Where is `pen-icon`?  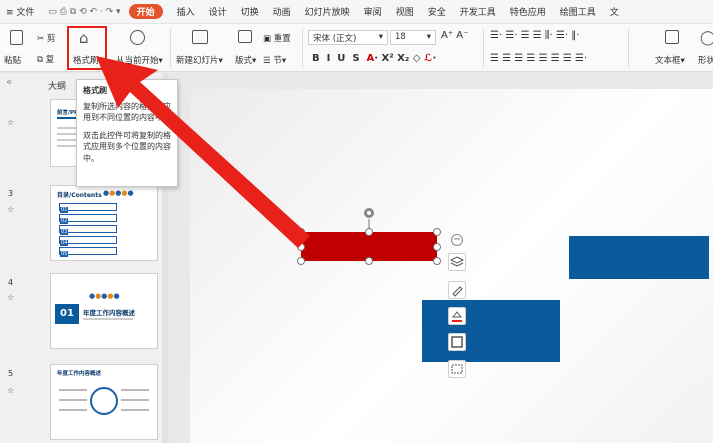 pen-icon is located at coordinates (457, 290).